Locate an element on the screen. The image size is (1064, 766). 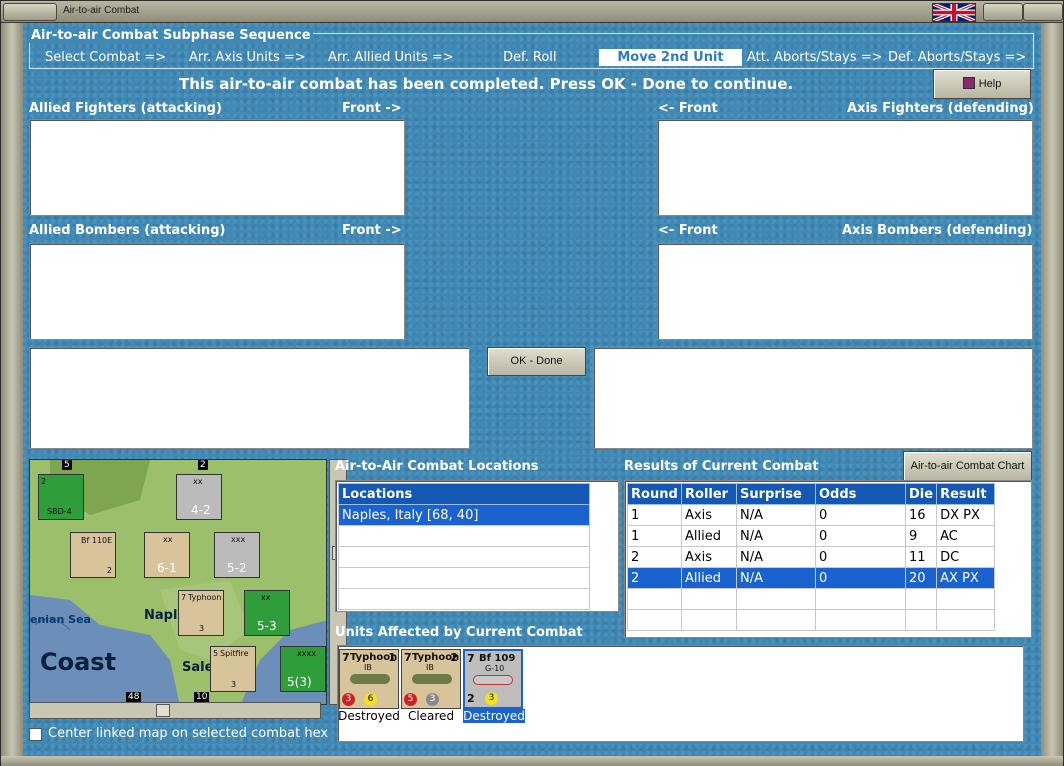
center-map-checkbox is located at coordinates (35, 734).